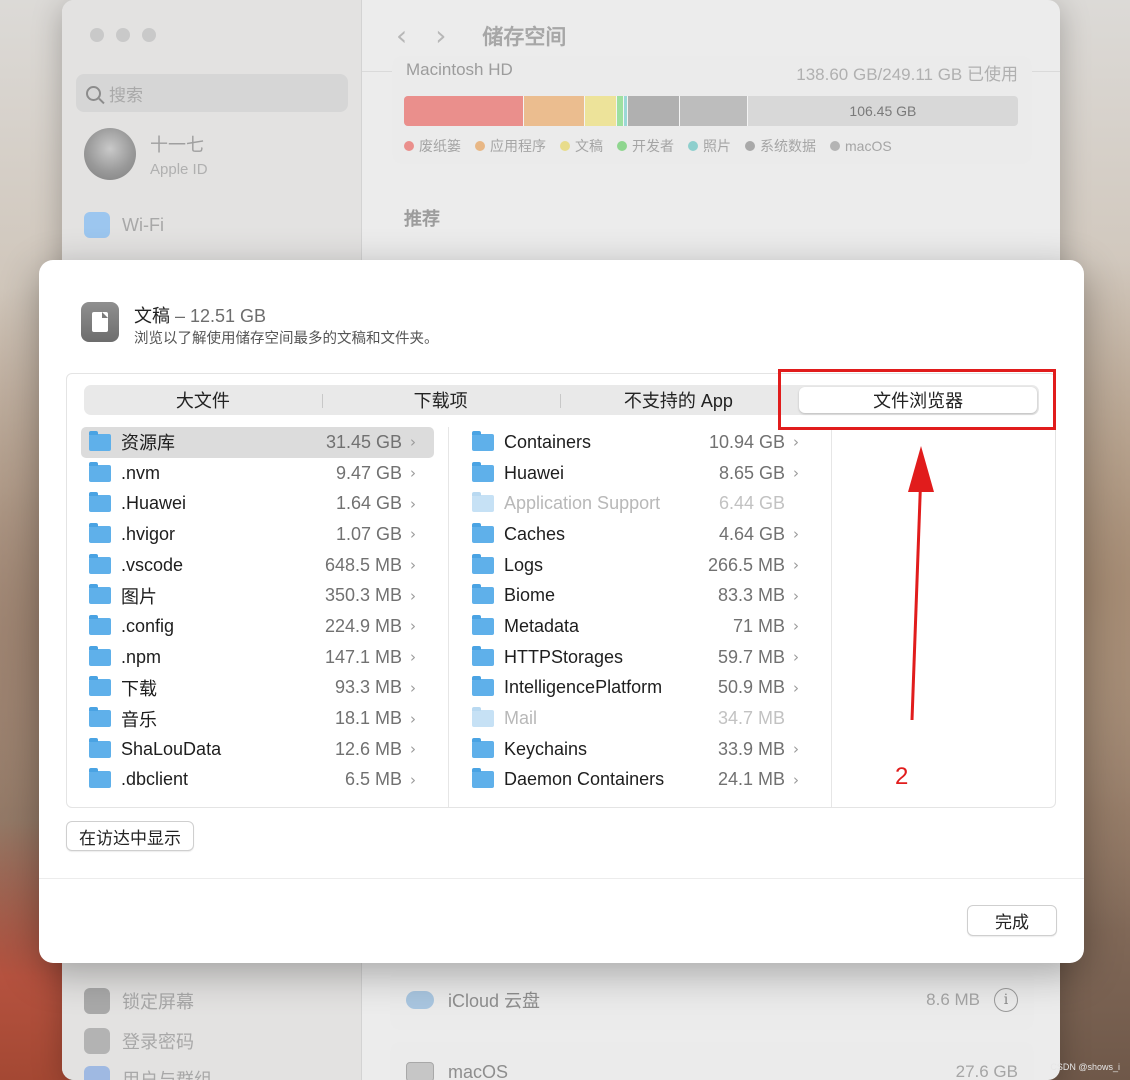 This screenshot has width=1130, height=1080. What do you see at coordinates (1006, 1000) in the screenshot?
I see `info-icon: i` at bounding box center [1006, 1000].